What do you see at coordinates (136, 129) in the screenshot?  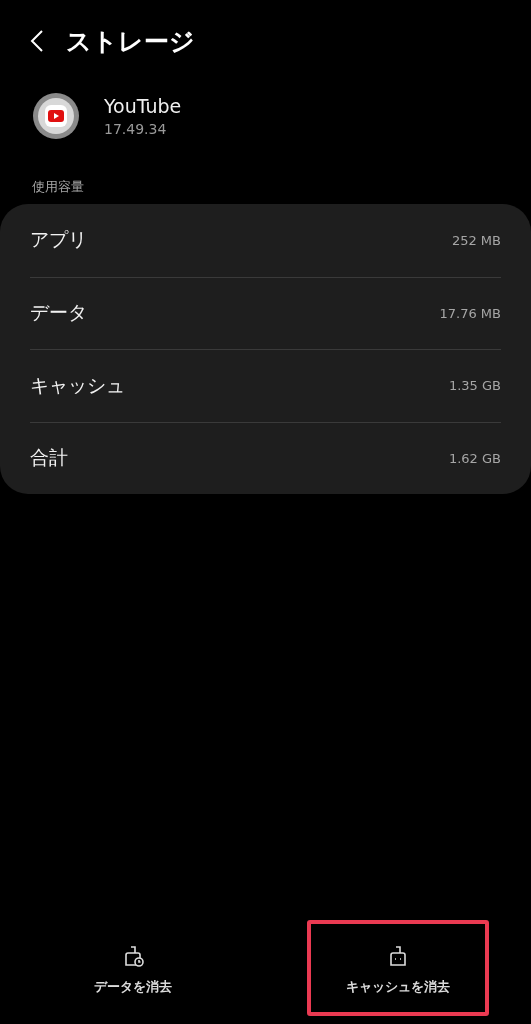 I see `app-version: 17.49.34` at bounding box center [136, 129].